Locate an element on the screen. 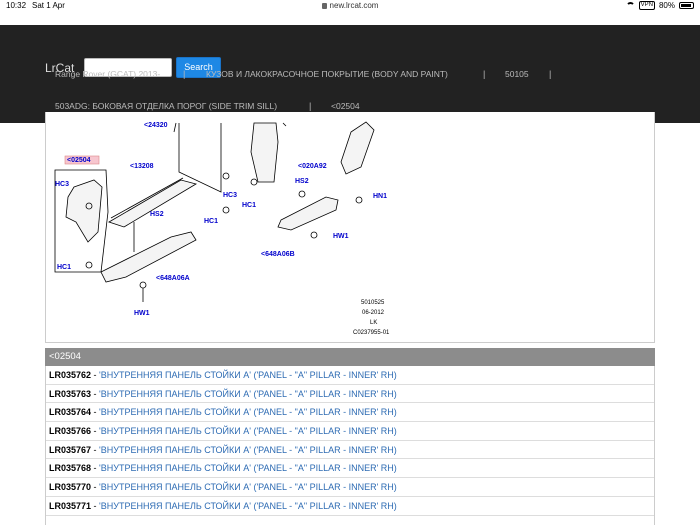 Image resolution: width=700 pixels, height=525 pixels. address-url: new.lrcat.com is located at coordinates (354, 5).